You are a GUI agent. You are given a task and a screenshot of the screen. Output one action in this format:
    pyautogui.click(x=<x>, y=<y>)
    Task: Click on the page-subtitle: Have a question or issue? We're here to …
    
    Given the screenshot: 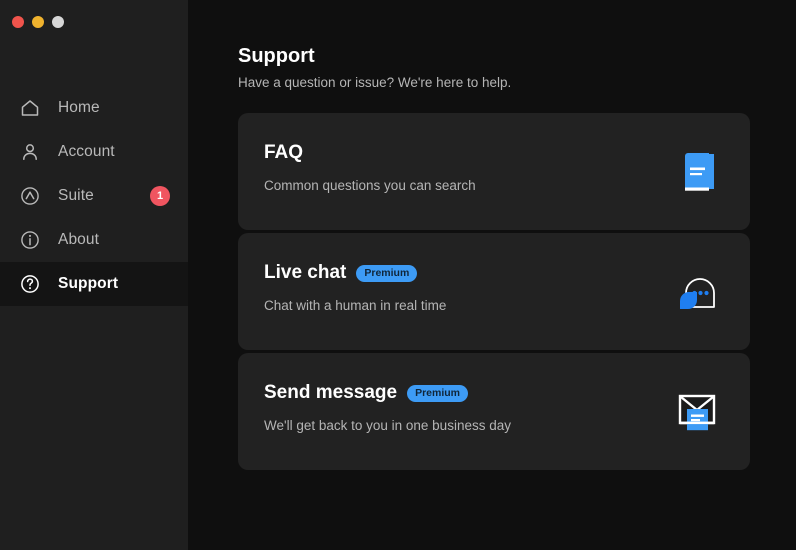 What is the action you would take?
    pyautogui.click(x=375, y=82)
    